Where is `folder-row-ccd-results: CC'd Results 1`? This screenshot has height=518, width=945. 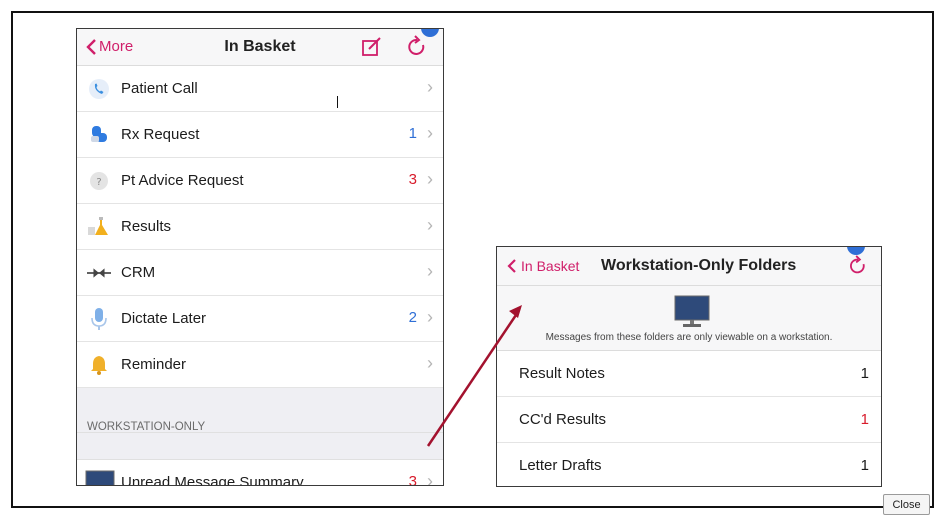 folder-row-ccd-results: CC'd Results 1 is located at coordinates (689, 420).